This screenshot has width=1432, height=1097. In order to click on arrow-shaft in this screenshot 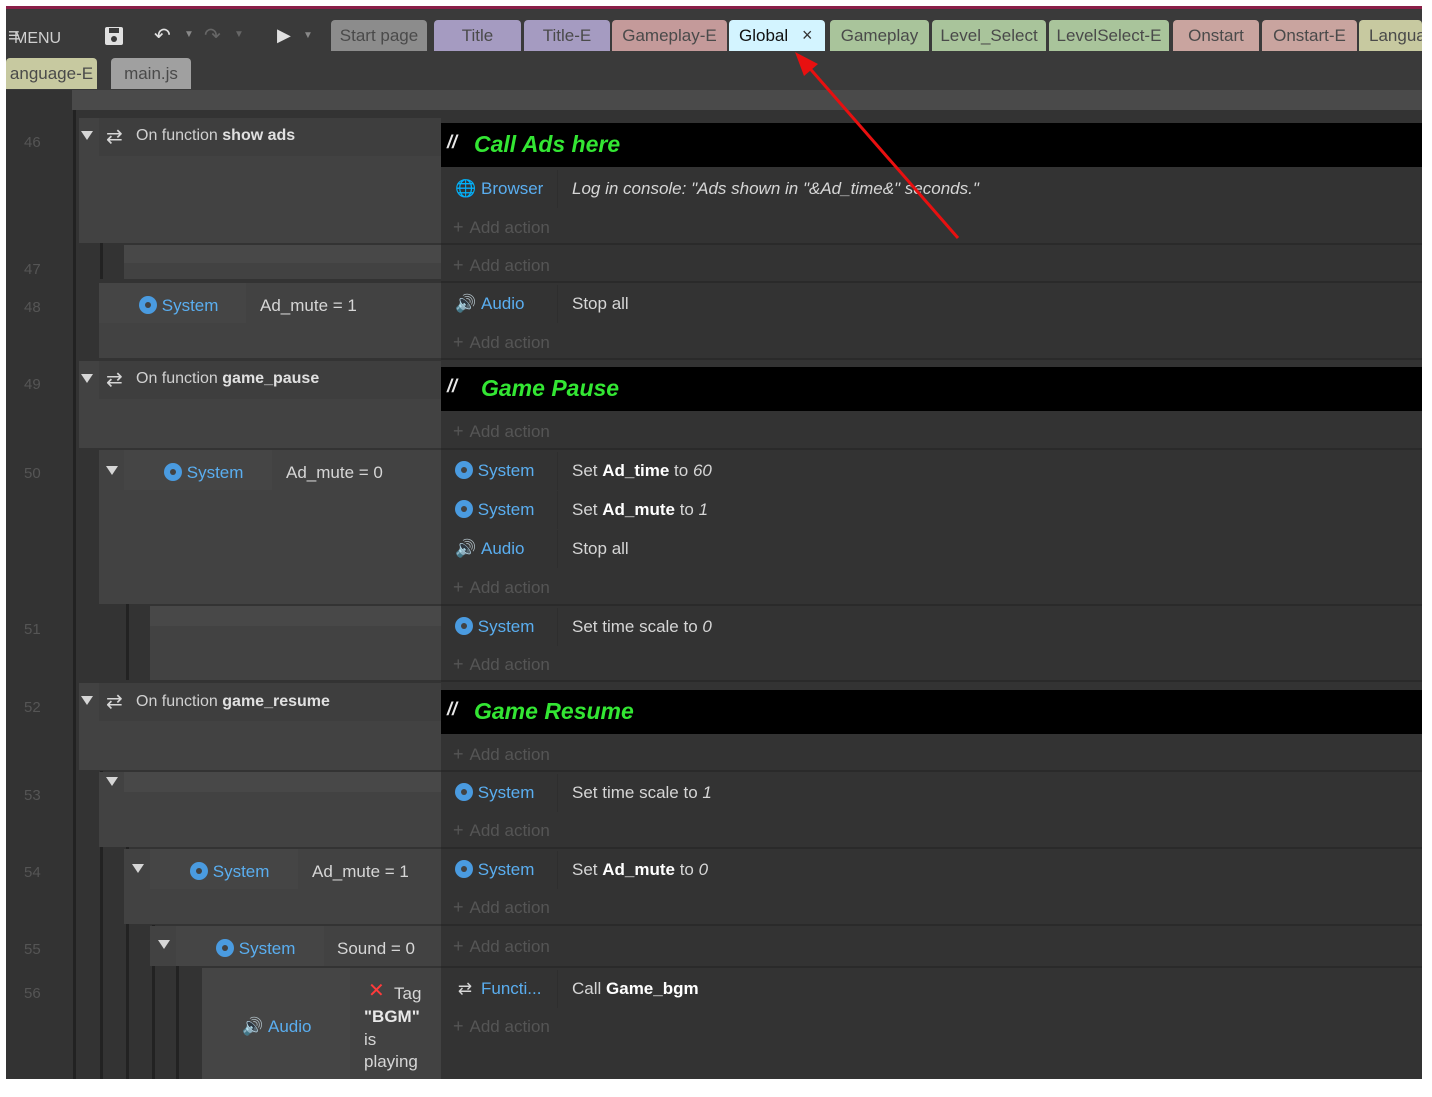, I will do `click(882, 151)`.